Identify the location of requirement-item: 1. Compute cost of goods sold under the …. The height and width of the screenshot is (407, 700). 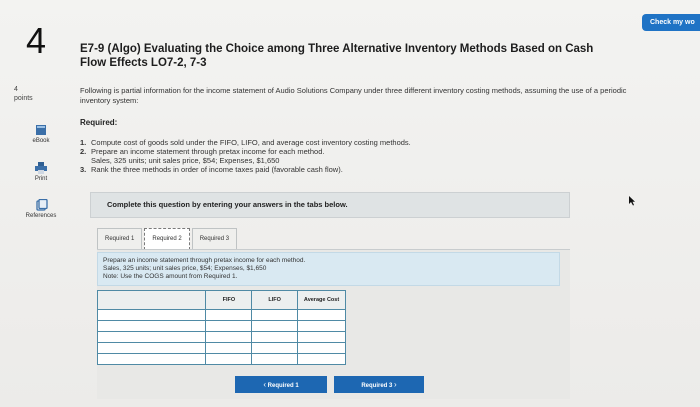
(245, 142).